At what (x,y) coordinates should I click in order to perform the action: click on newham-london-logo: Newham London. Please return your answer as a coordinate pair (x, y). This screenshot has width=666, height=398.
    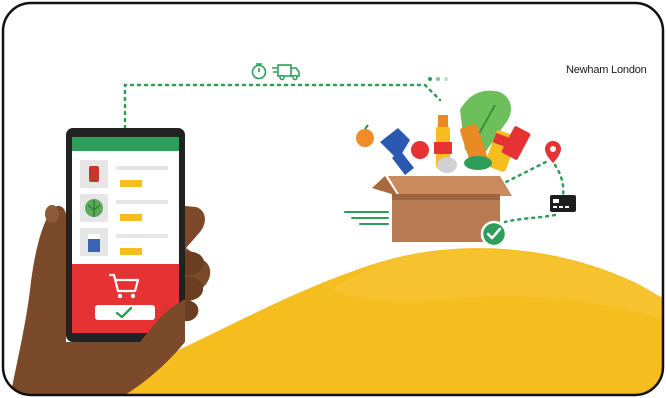
    Looking at the image, I should click on (606, 70).